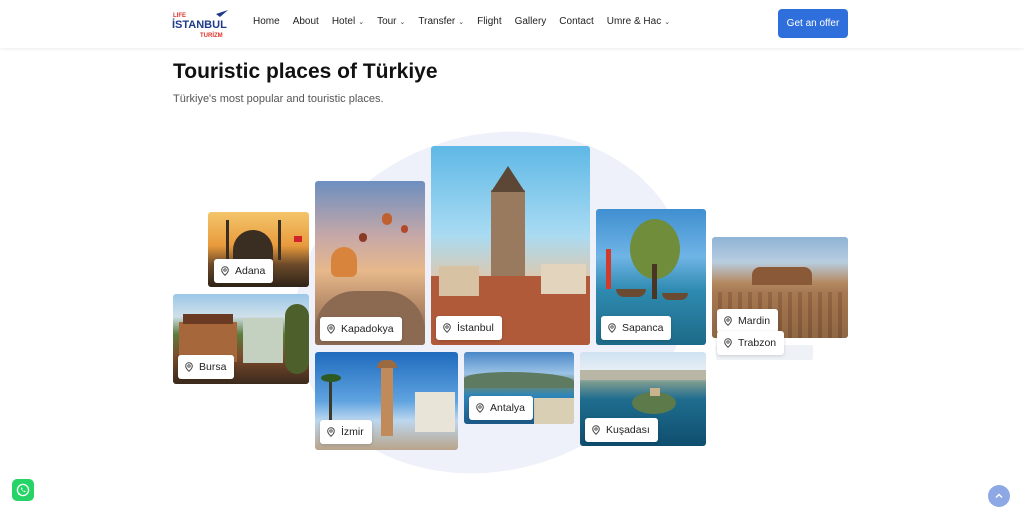 The width and height of the screenshot is (1024, 514). What do you see at coordinates (628, 430) in the screenshot?
I see `place-label: Kuşadası` at bounding box center [628, 430].